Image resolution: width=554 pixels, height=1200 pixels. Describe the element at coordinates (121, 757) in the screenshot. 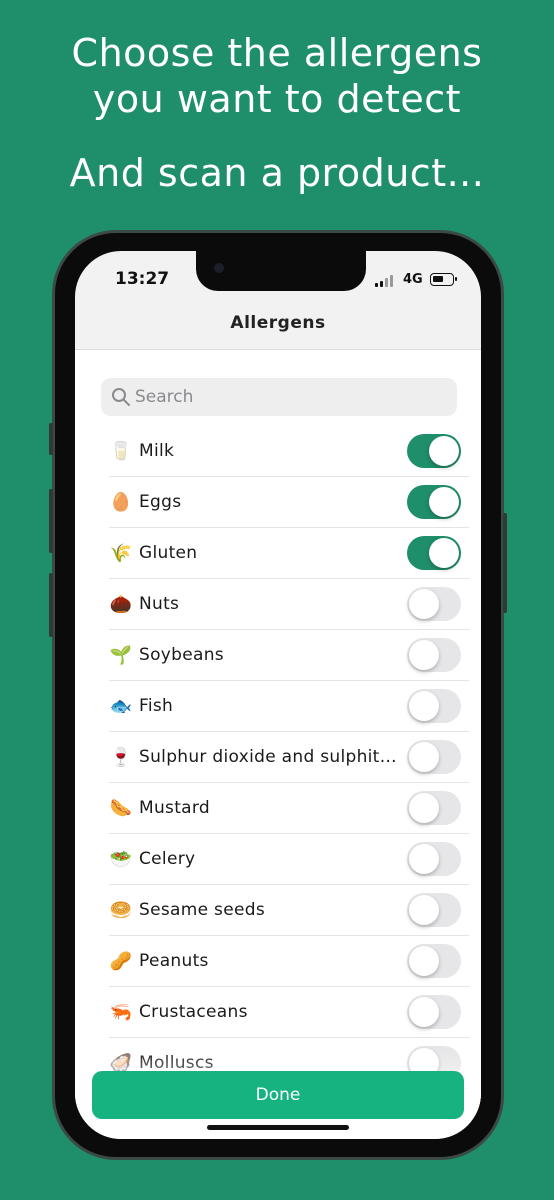

I see `allergen-emoji-icon: 🍷` at that location.